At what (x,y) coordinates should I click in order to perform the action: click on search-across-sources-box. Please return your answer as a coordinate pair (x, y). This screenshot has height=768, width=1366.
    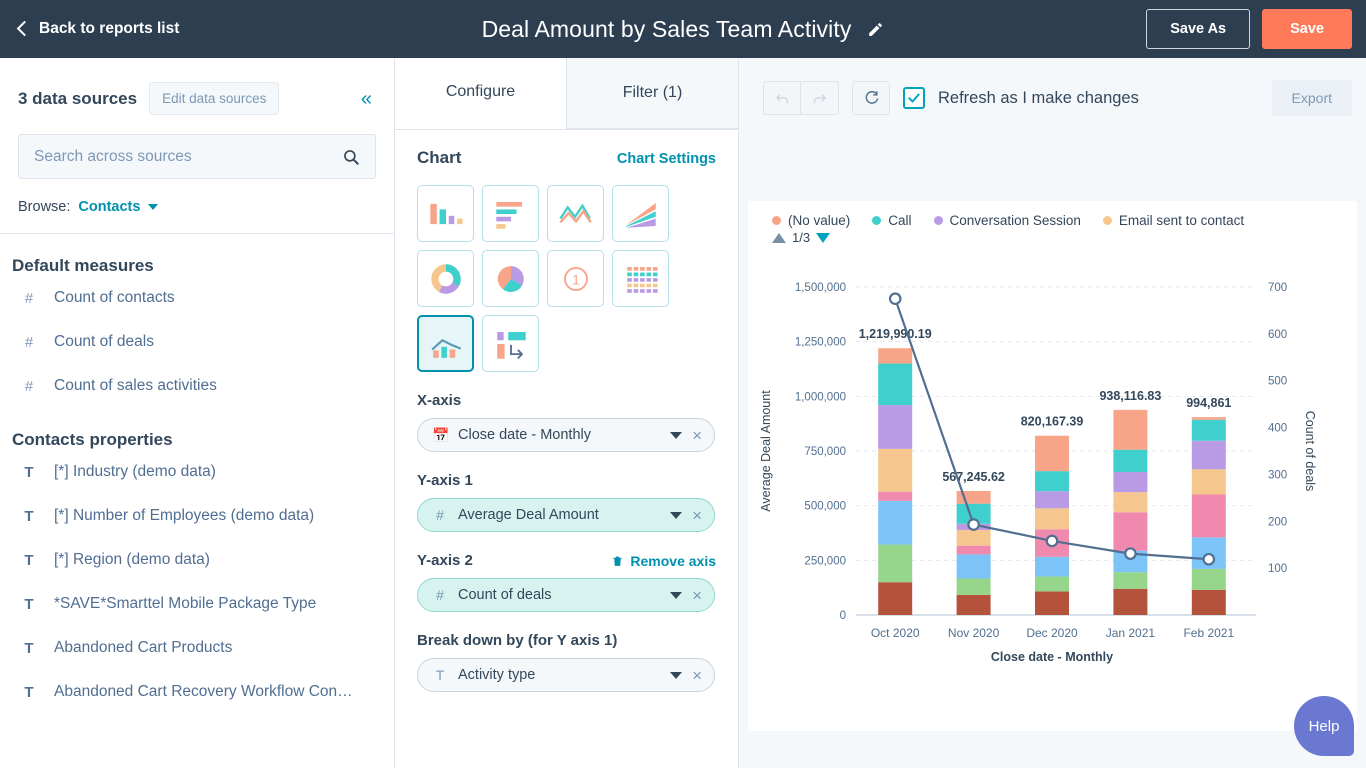
    Looking at the image, I should click on (197, 156).